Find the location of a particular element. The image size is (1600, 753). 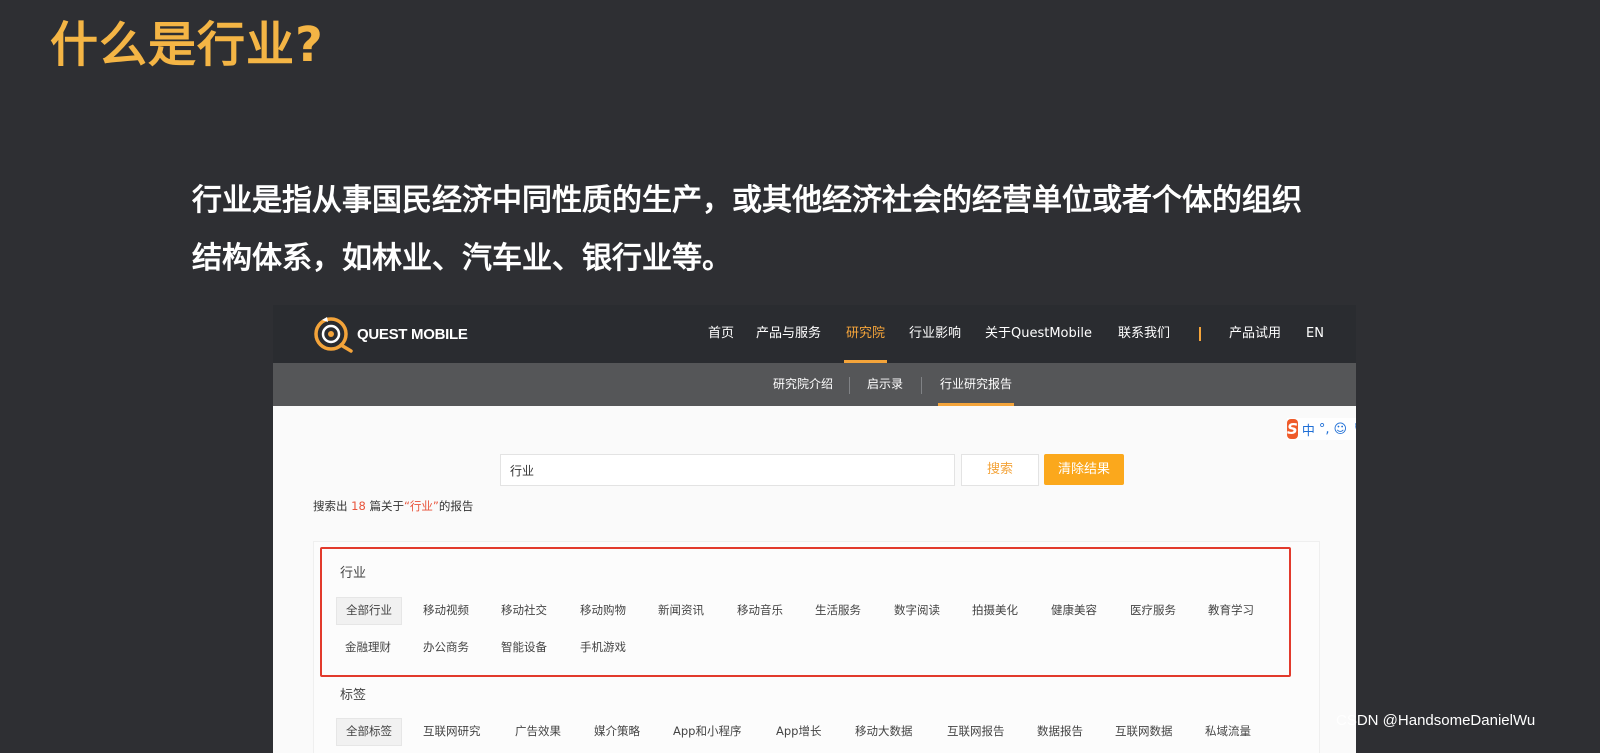

nav-item-en: EN is located at coordinates (1315, 334).